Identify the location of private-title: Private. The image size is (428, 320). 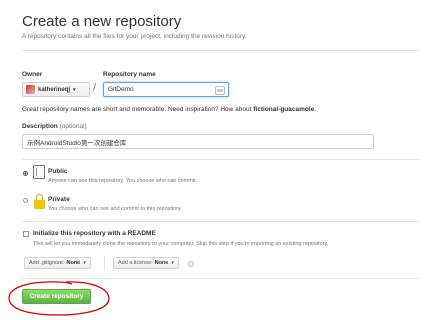
(59, 199).